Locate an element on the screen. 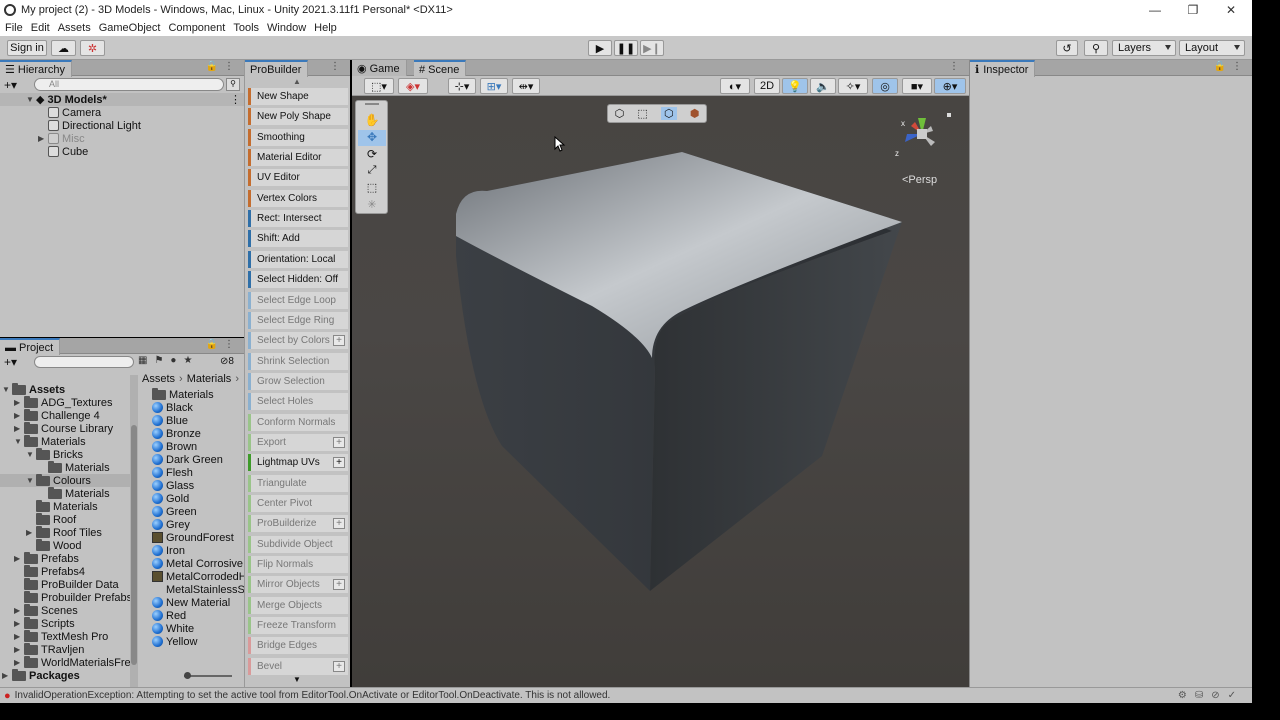 This screenshot has height=720, width=1280. search-icon: ⚲ is located at coordinates (1096, 48).